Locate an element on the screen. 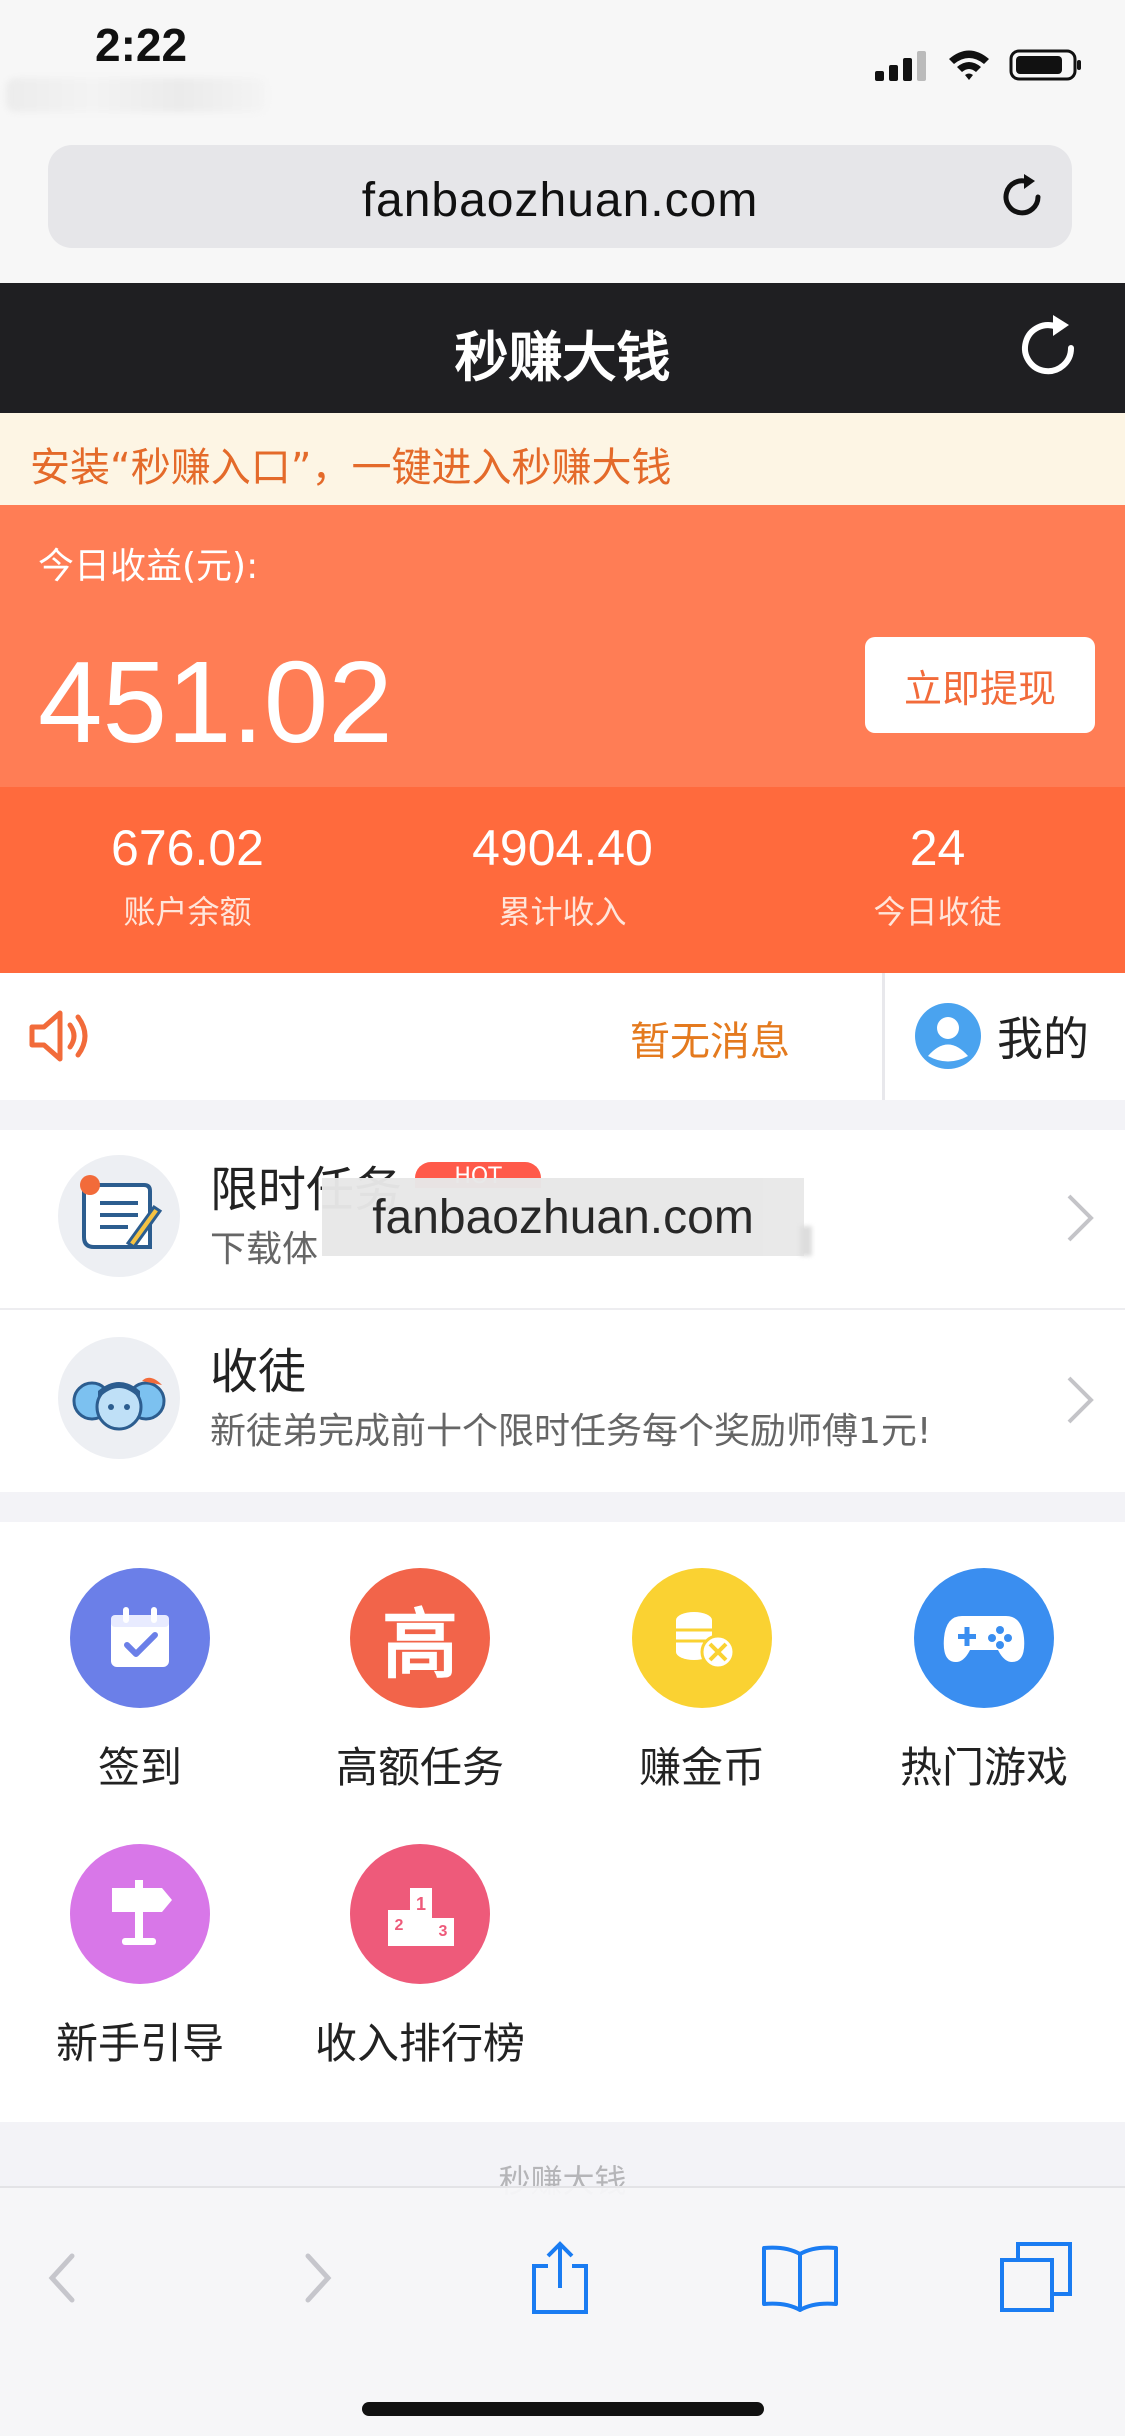 This screenshot has height=2436, width=1125. stat-label: 今日收徒 is located at coordinates (937, 912).